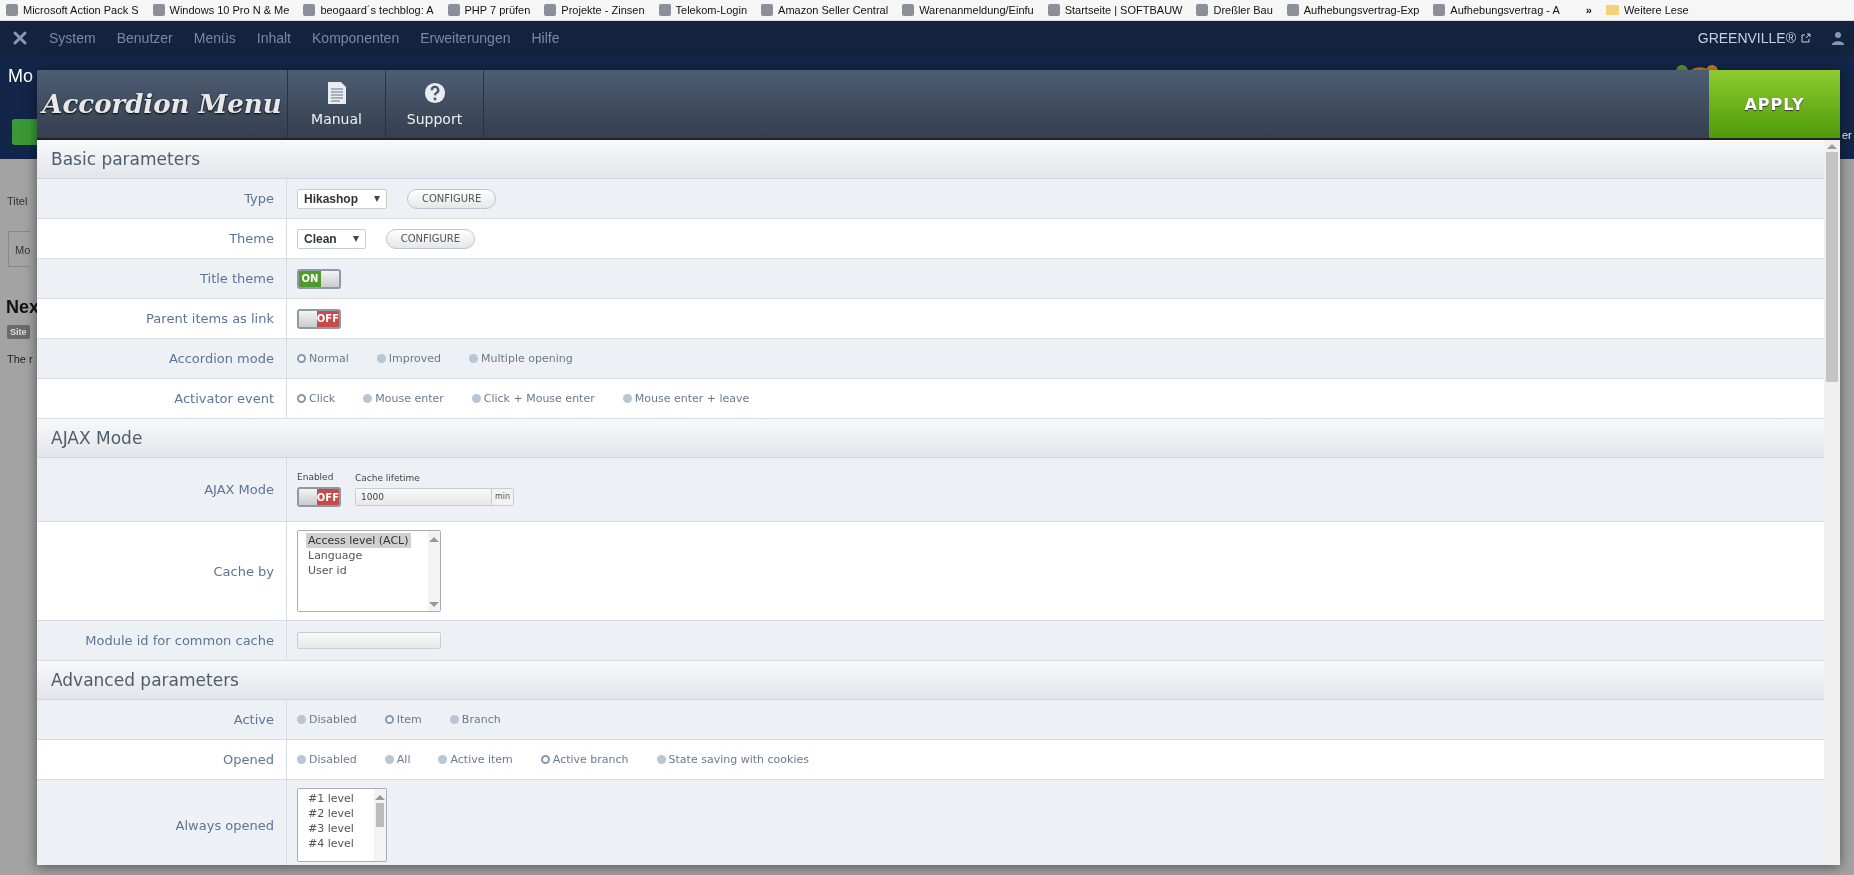 The height and width of the screenshot is (875, 1854). Describe the element at coordinates (239, 489) in the screenshot. I see `field-label: AJAX Mode` at that location.